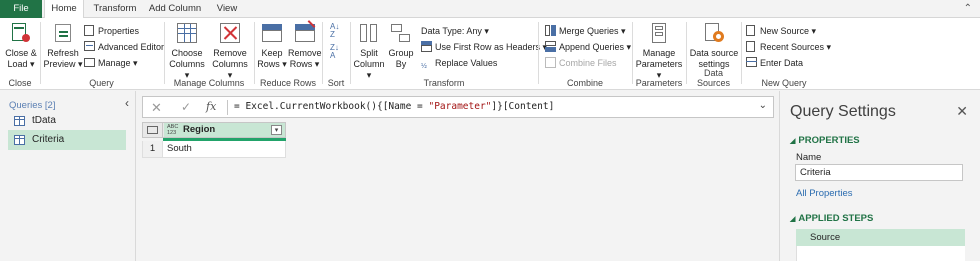 Image resolution: width=980 pixels, height=261 pixels. I want to click on group-label-query: Query, so click(101, 83).